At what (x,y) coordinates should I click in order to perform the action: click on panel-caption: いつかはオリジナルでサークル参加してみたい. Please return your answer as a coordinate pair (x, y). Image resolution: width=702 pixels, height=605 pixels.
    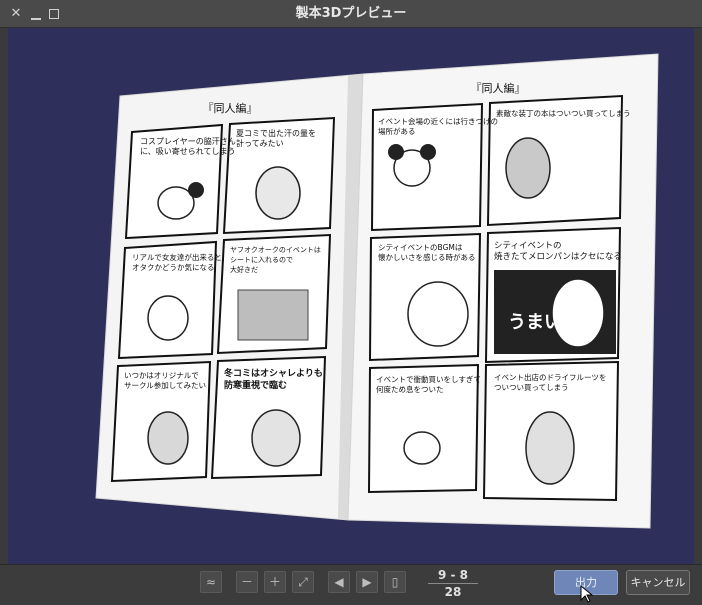
    Looking at the image, I should click on (165, 380).